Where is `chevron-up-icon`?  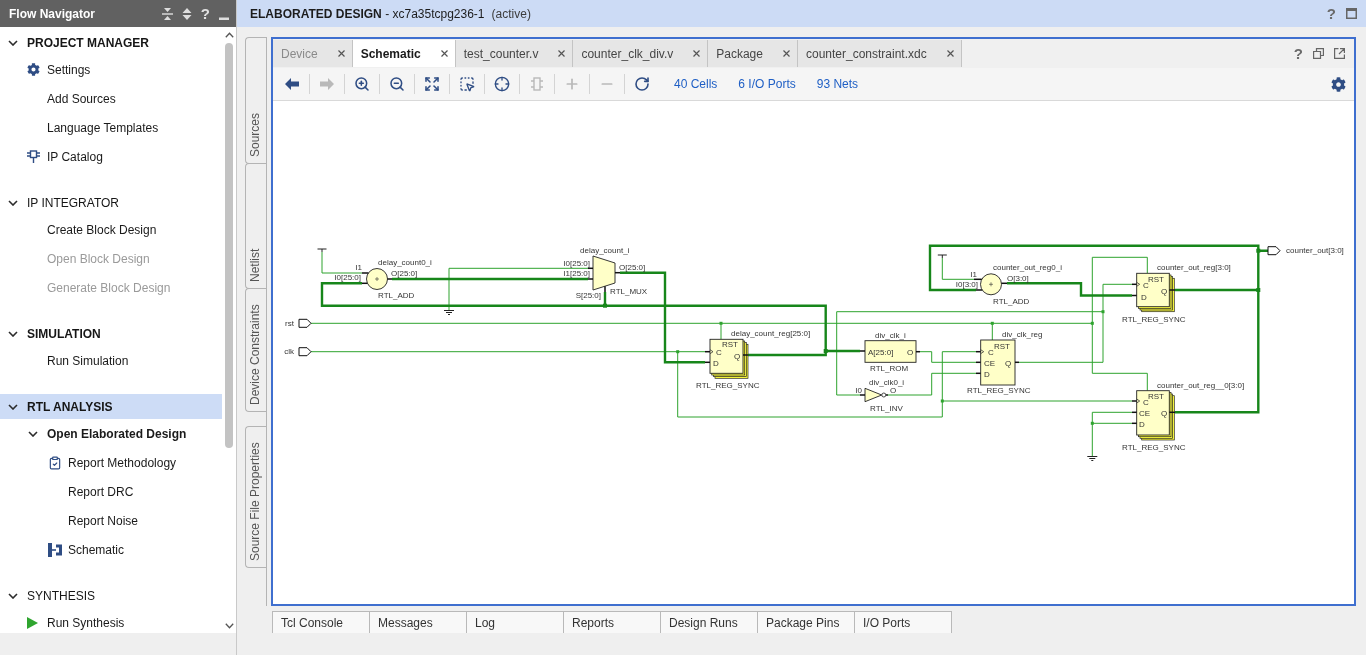 chevron-up-icon is located at coordinates (229, 35).